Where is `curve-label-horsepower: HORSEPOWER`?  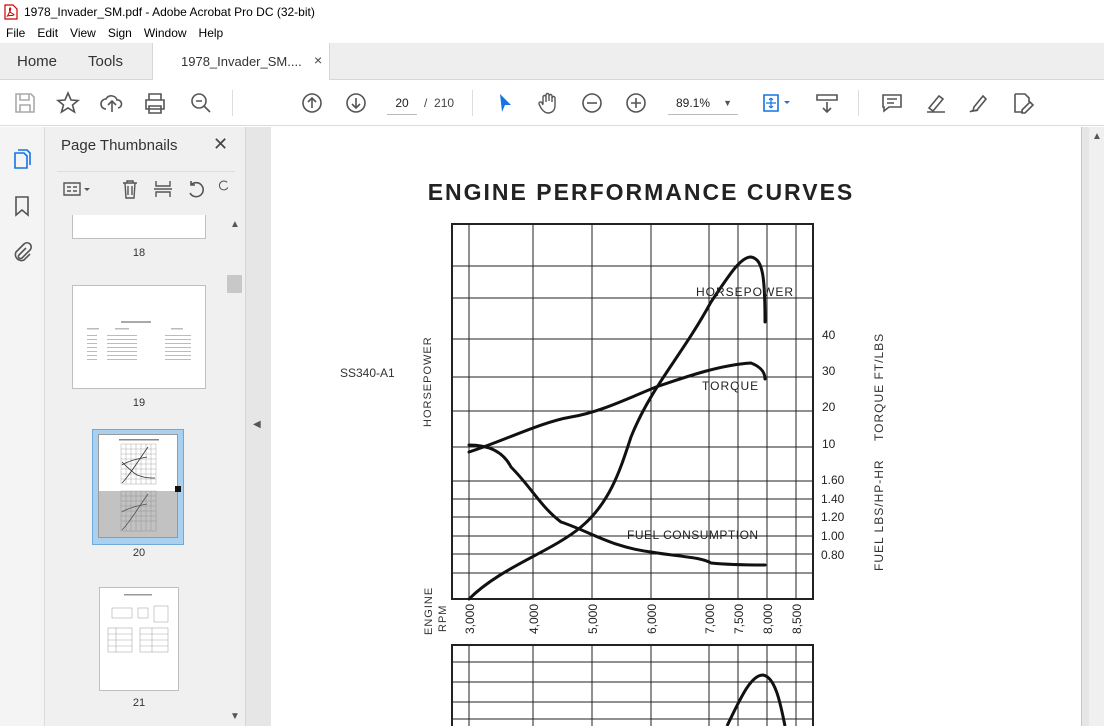 curve-label-horsepower: HORSEPOWER is located at coordinates (745, 292).